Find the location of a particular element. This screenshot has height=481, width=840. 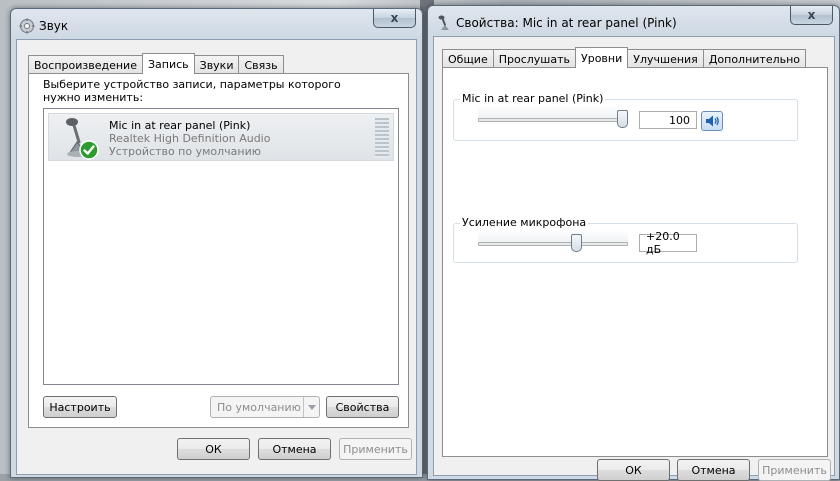

tab-communications: Связь is located at coordinates (261, 64).